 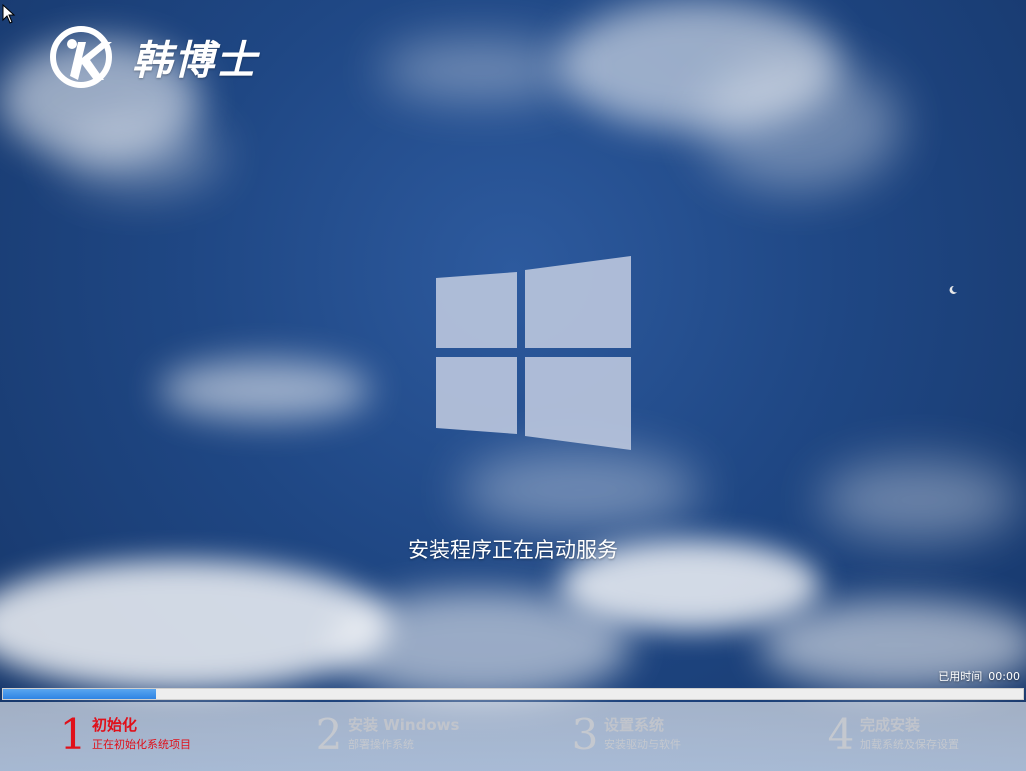 What do you see at coordinates (381, 744) in the screenshot?
I see `step-subtitle: 部署操作系统` at bounding box center [381, 744].